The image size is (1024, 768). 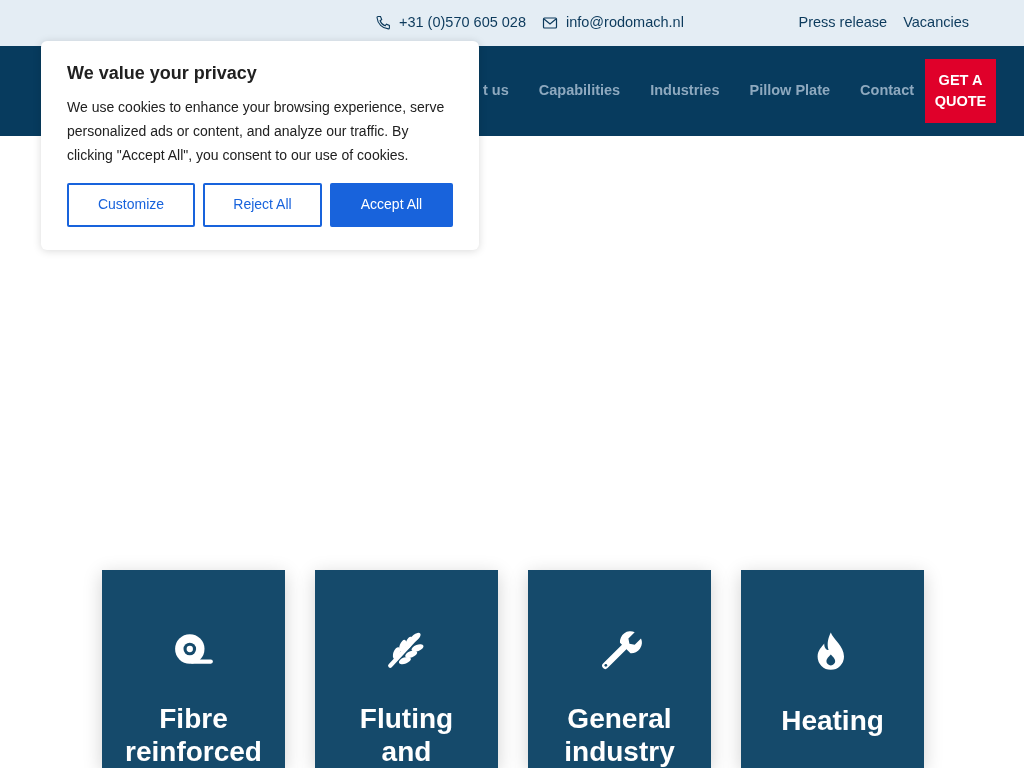 What do you see at coordinates (550, 23) in the screenshot?
I see `envelope-icon` at bounding box center [550, 23].